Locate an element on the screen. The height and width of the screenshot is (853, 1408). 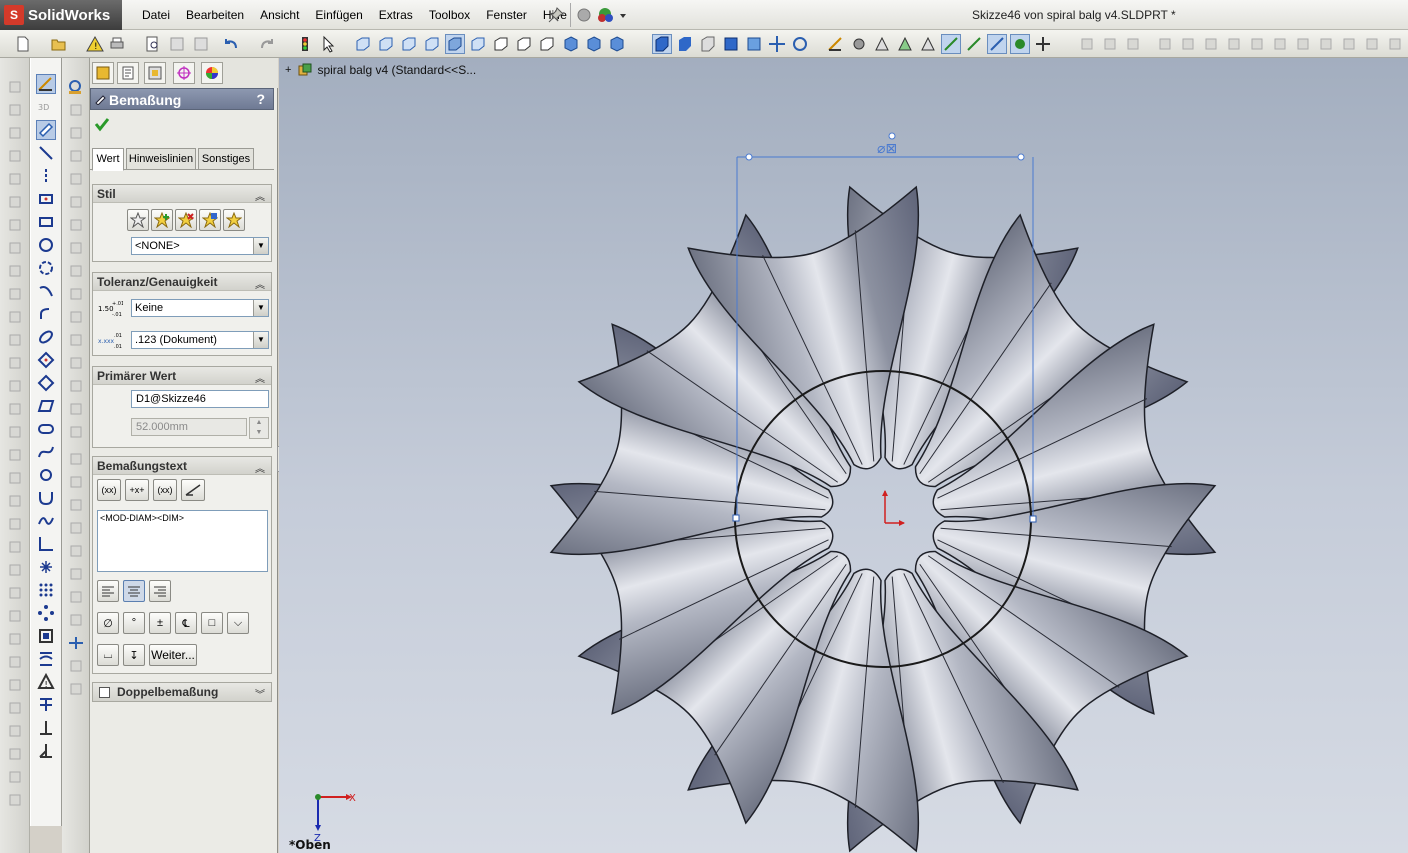
tolerance-type-select: Keine ▼ is located at coordinates (200, 308).